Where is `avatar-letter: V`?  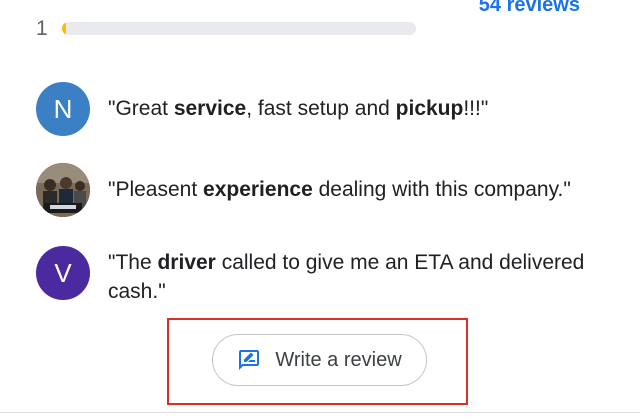
avatar-letter: V is located at coordinates (63, 272).